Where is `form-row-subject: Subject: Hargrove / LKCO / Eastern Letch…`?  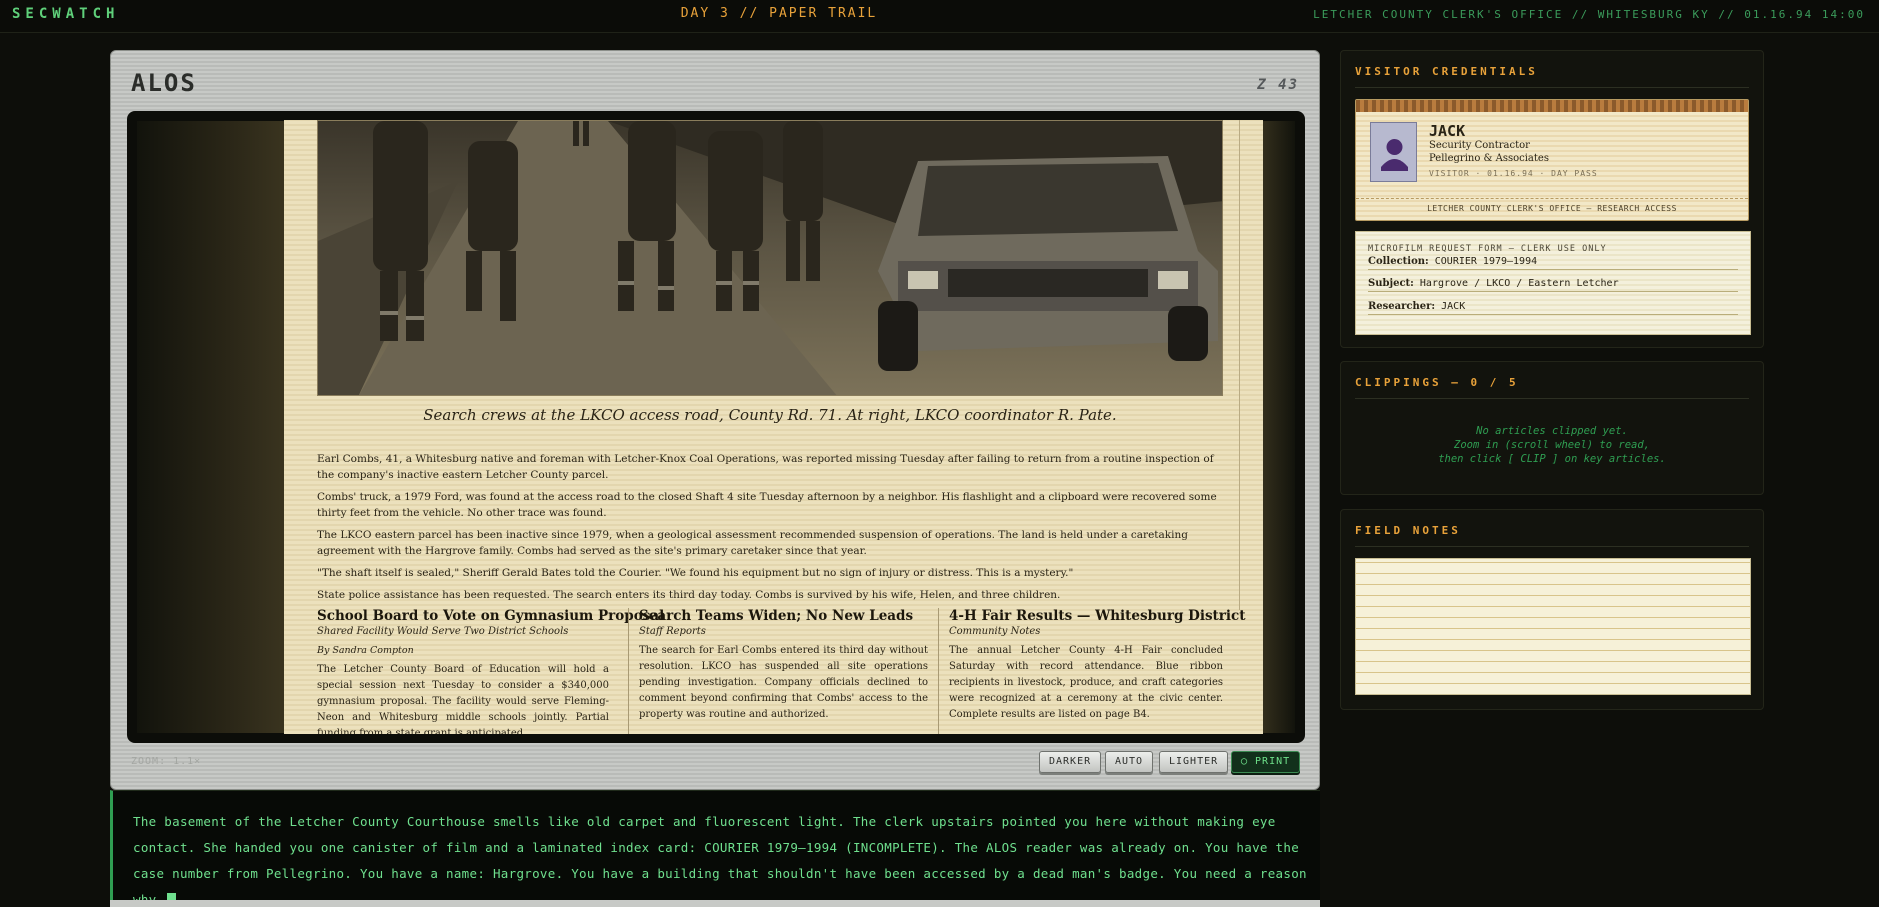 form-row-subject: Subject: Hargrove / LKCO / Eastern Letch… is located at coordinates (1553, 285).